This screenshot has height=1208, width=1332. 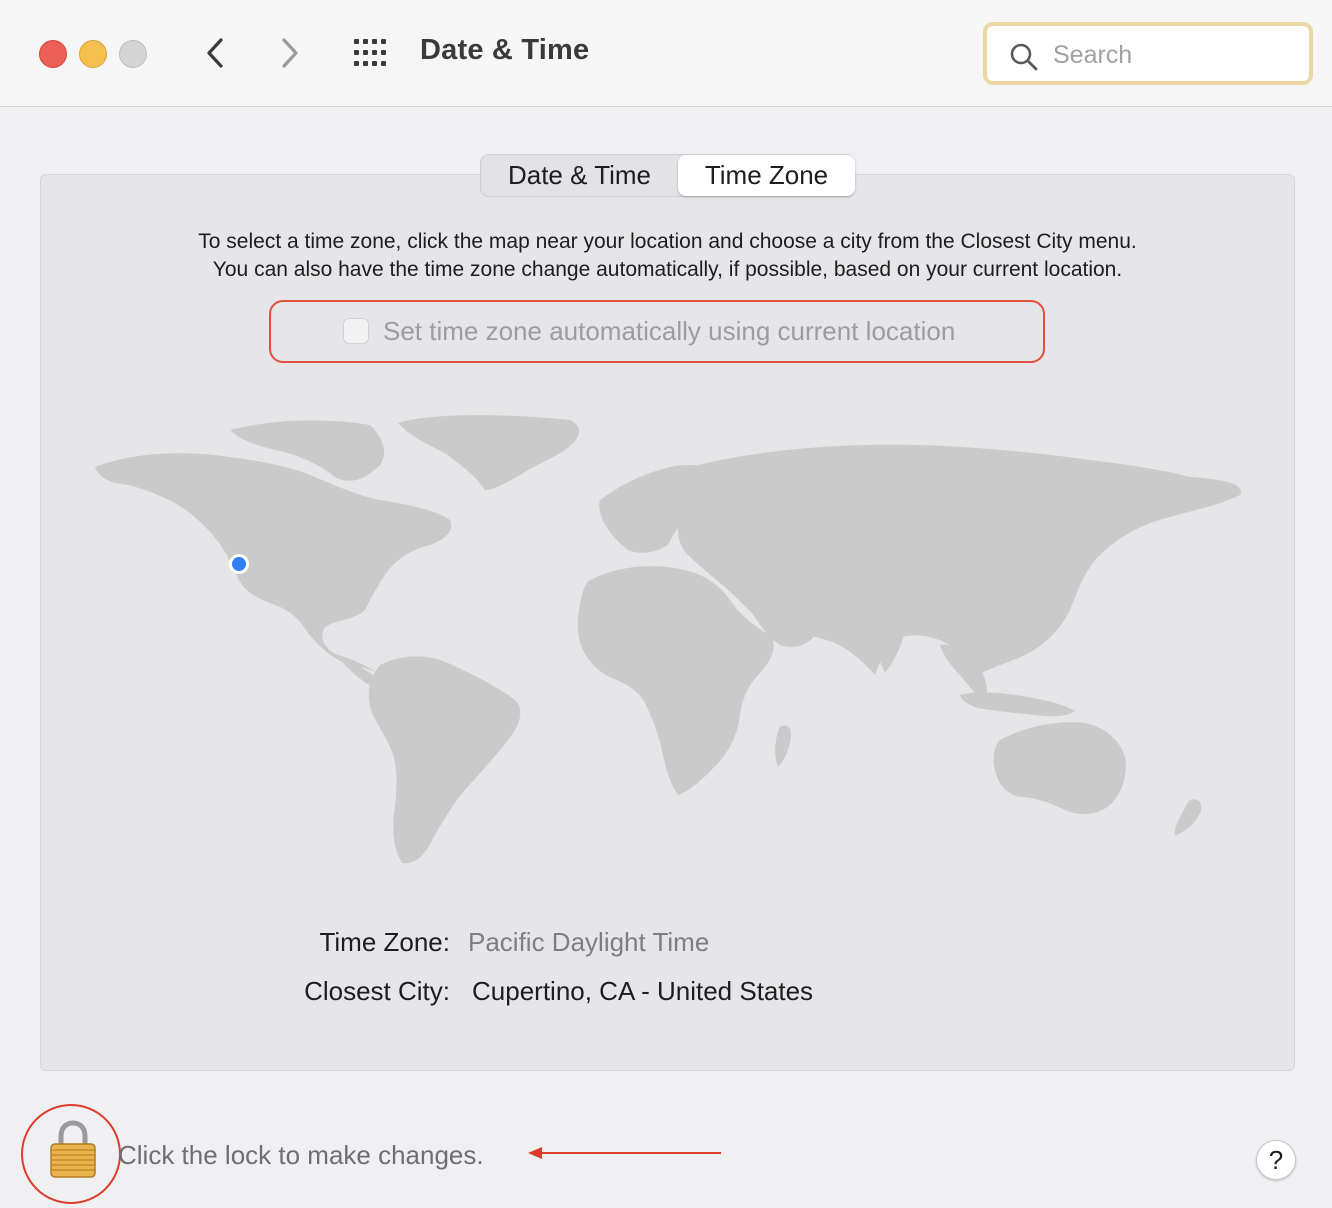 What do you see at coordinates (489, 452) in the screenshot?
I see `greenland-shape` at bounding box center [489, 452].